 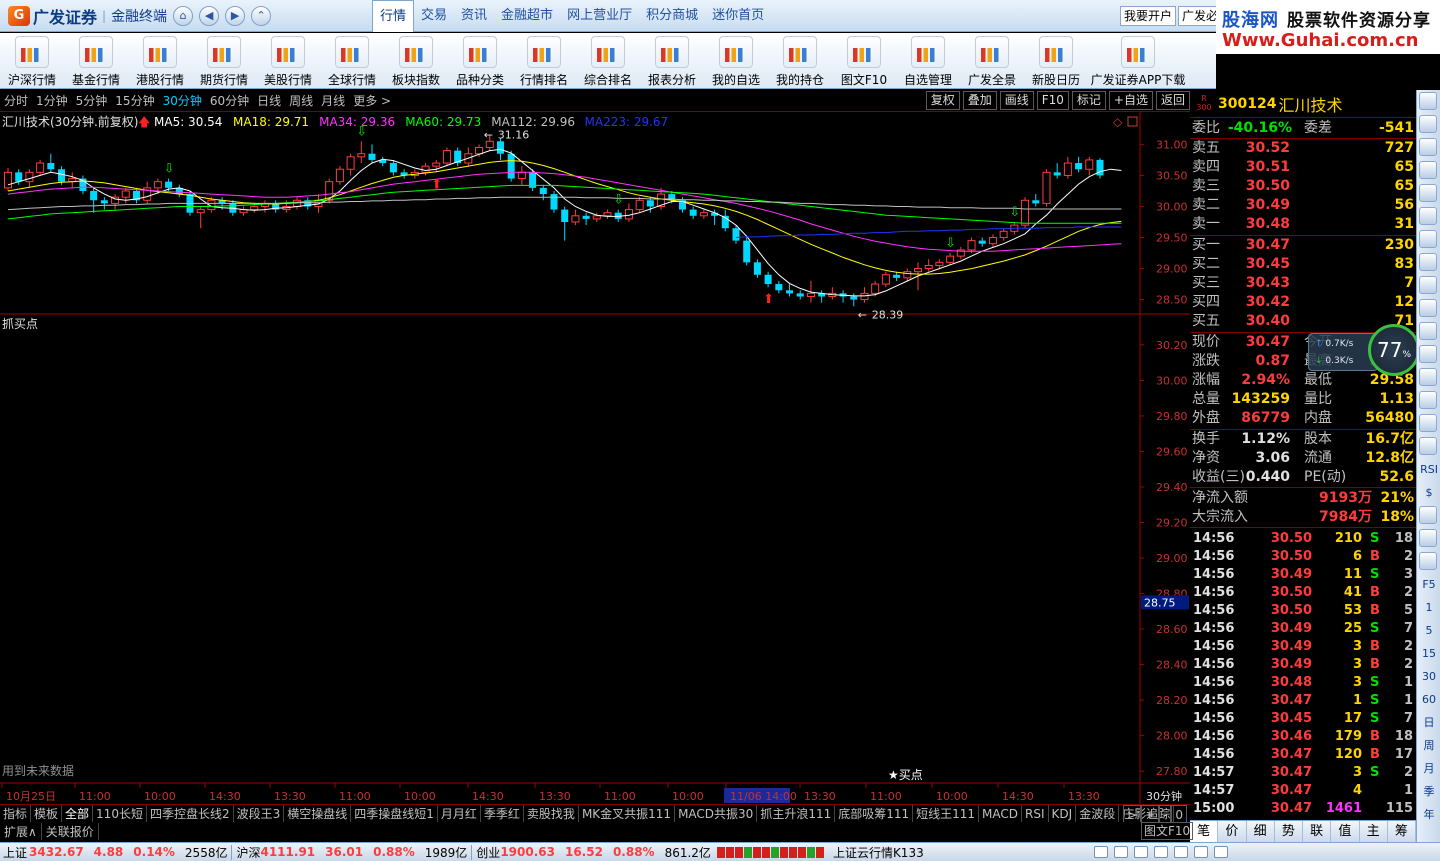 What do you see at coordinates (1429, 470) in the screenshot?
I see `strip-btn-16: RSI` at bounding box center [1429, 470].